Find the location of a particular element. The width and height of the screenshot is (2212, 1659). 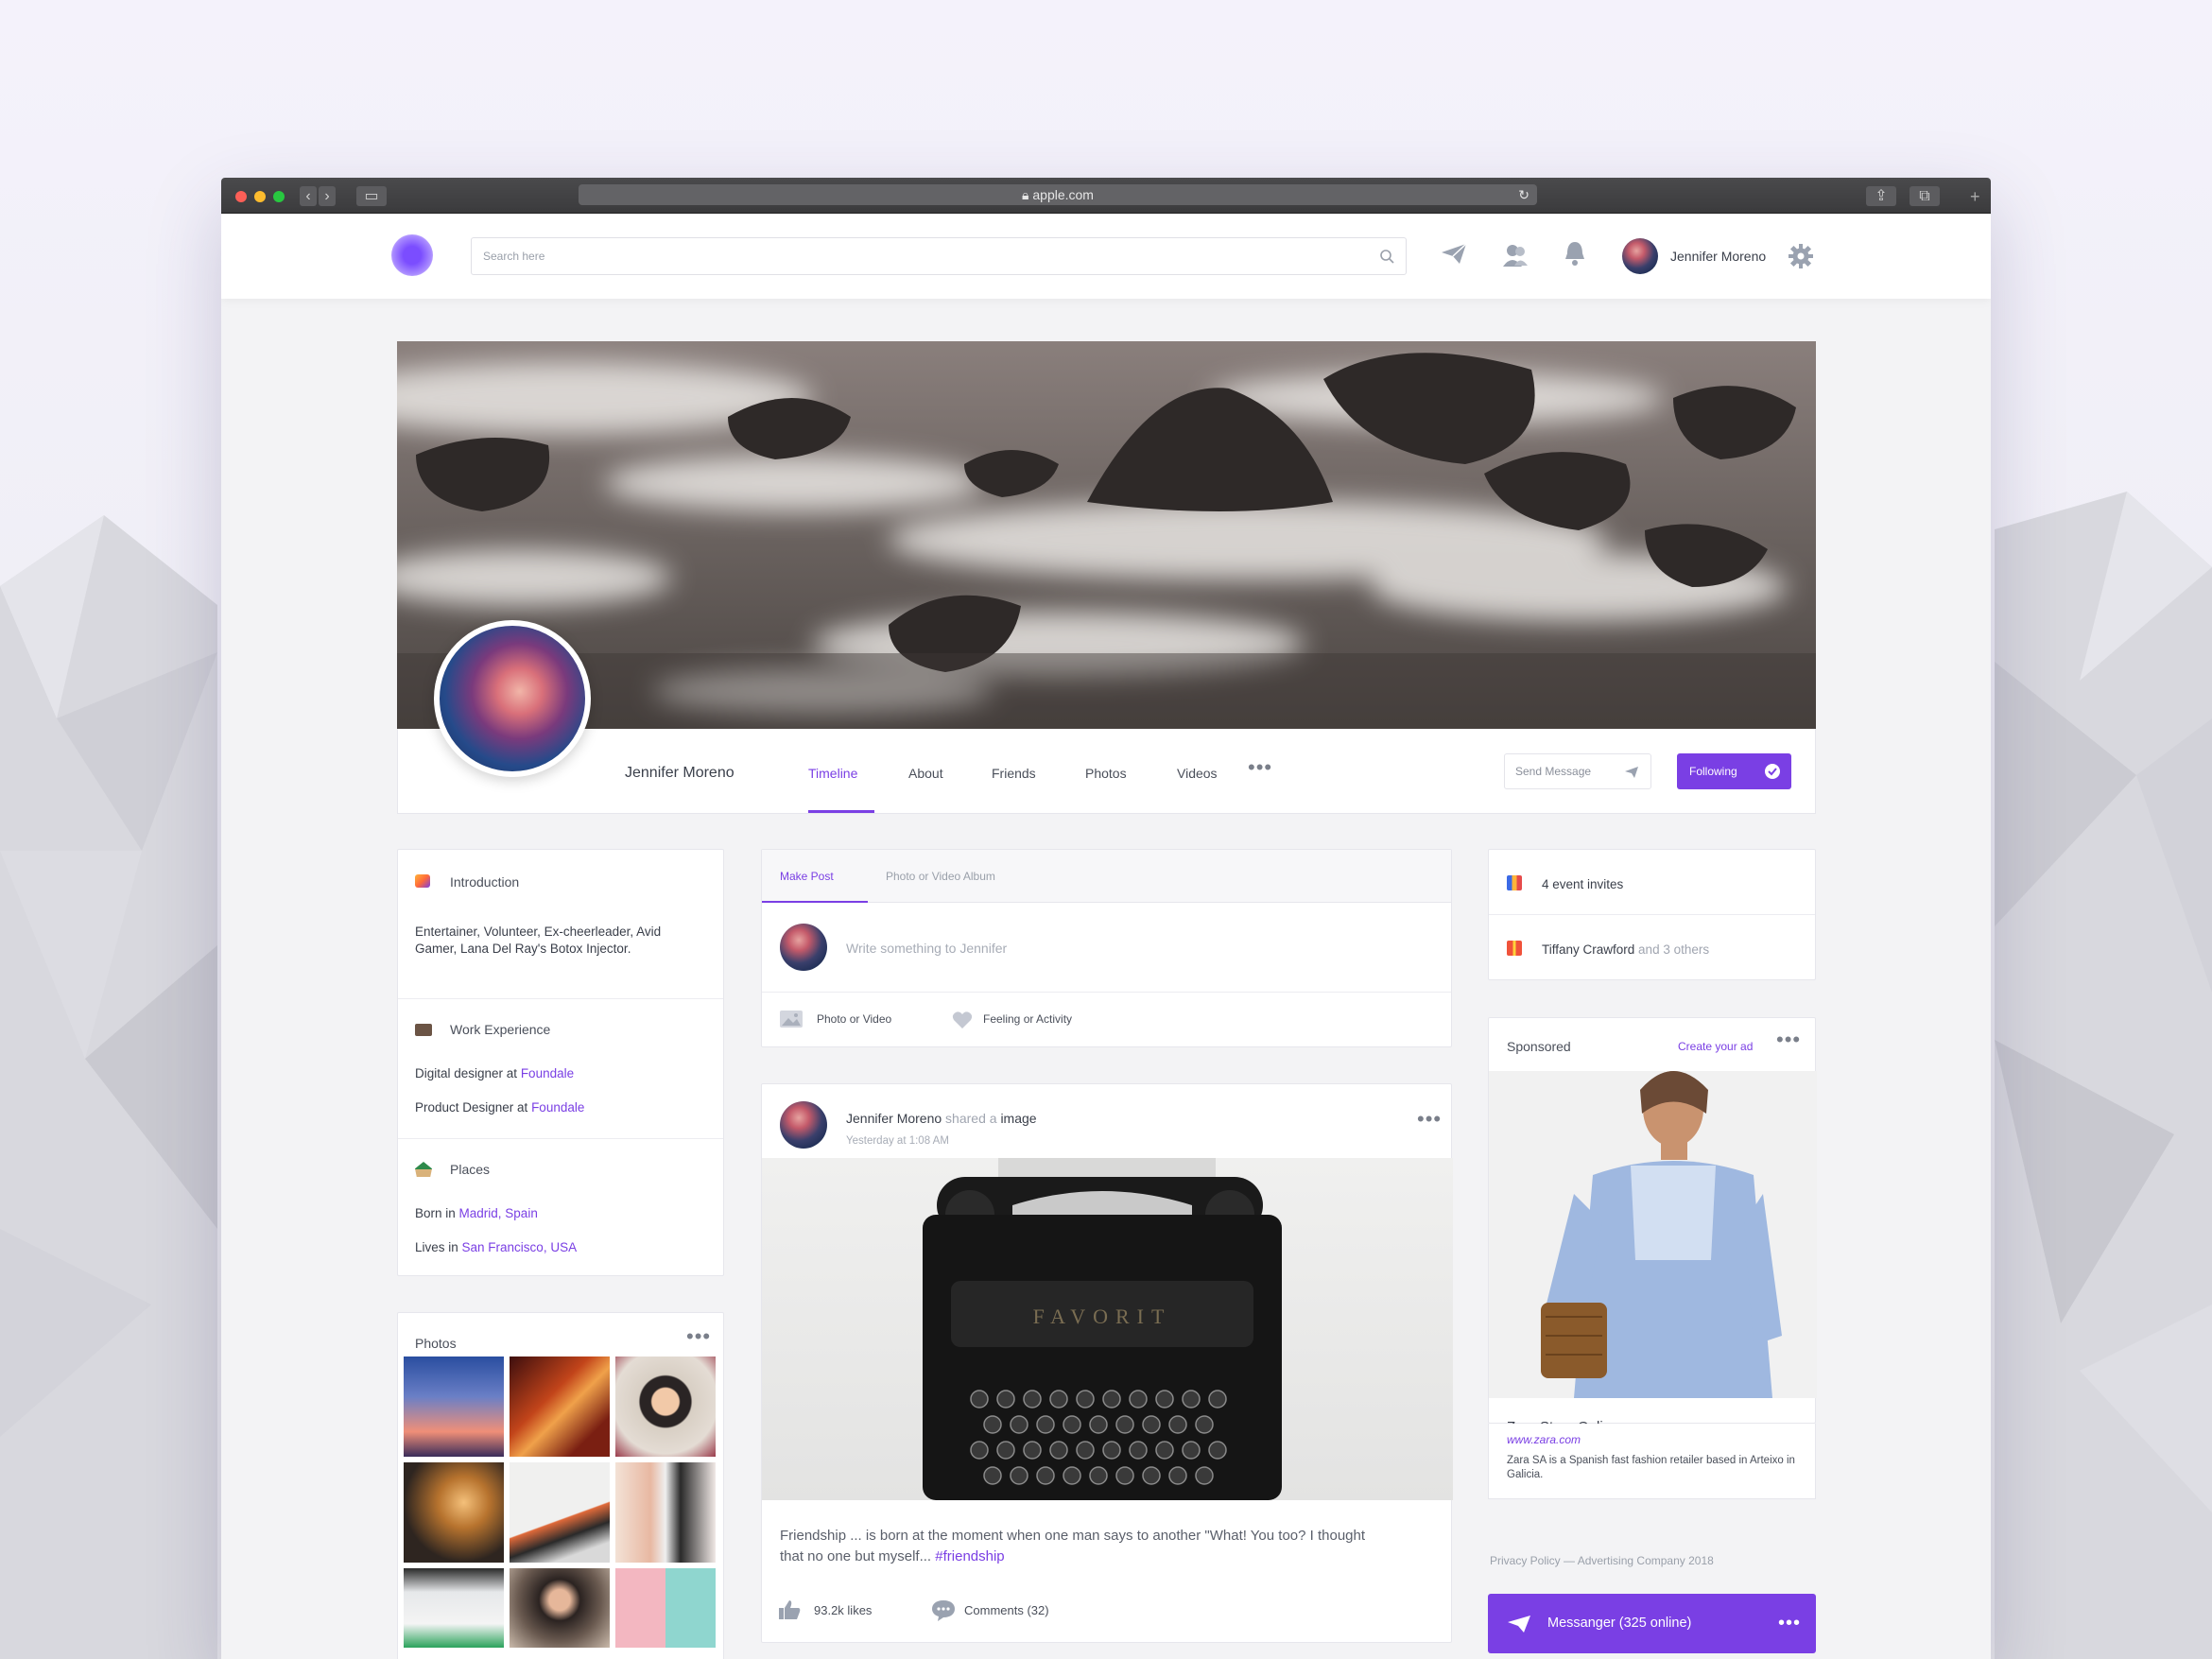

new-tab-button: + is located at coordinates (1975, 197).